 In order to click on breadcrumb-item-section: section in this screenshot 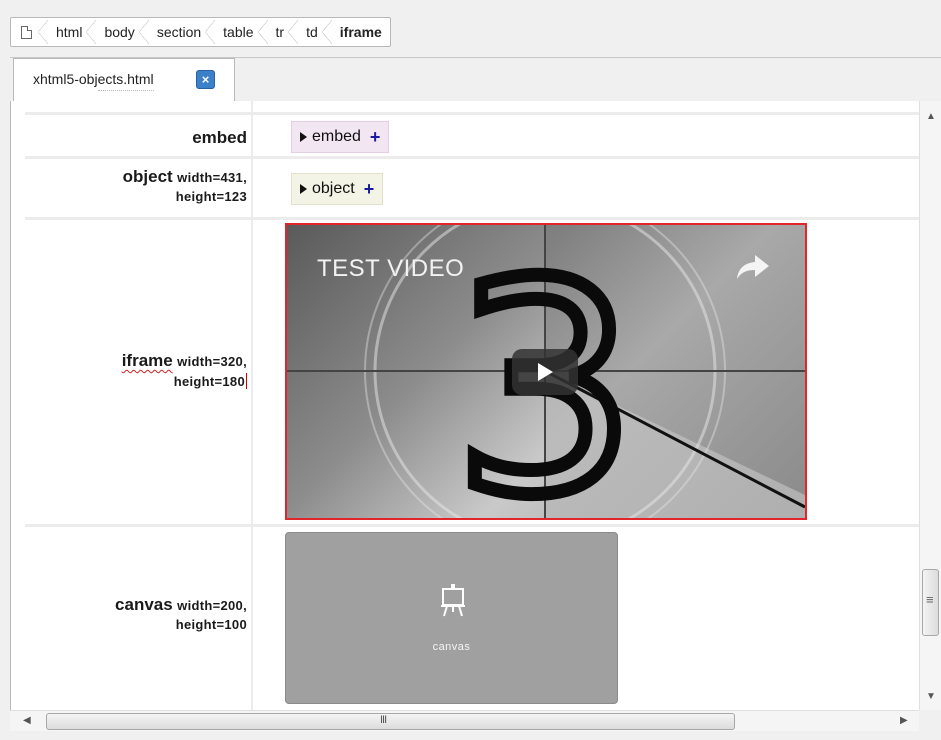, I will do `click(182, 32)`.